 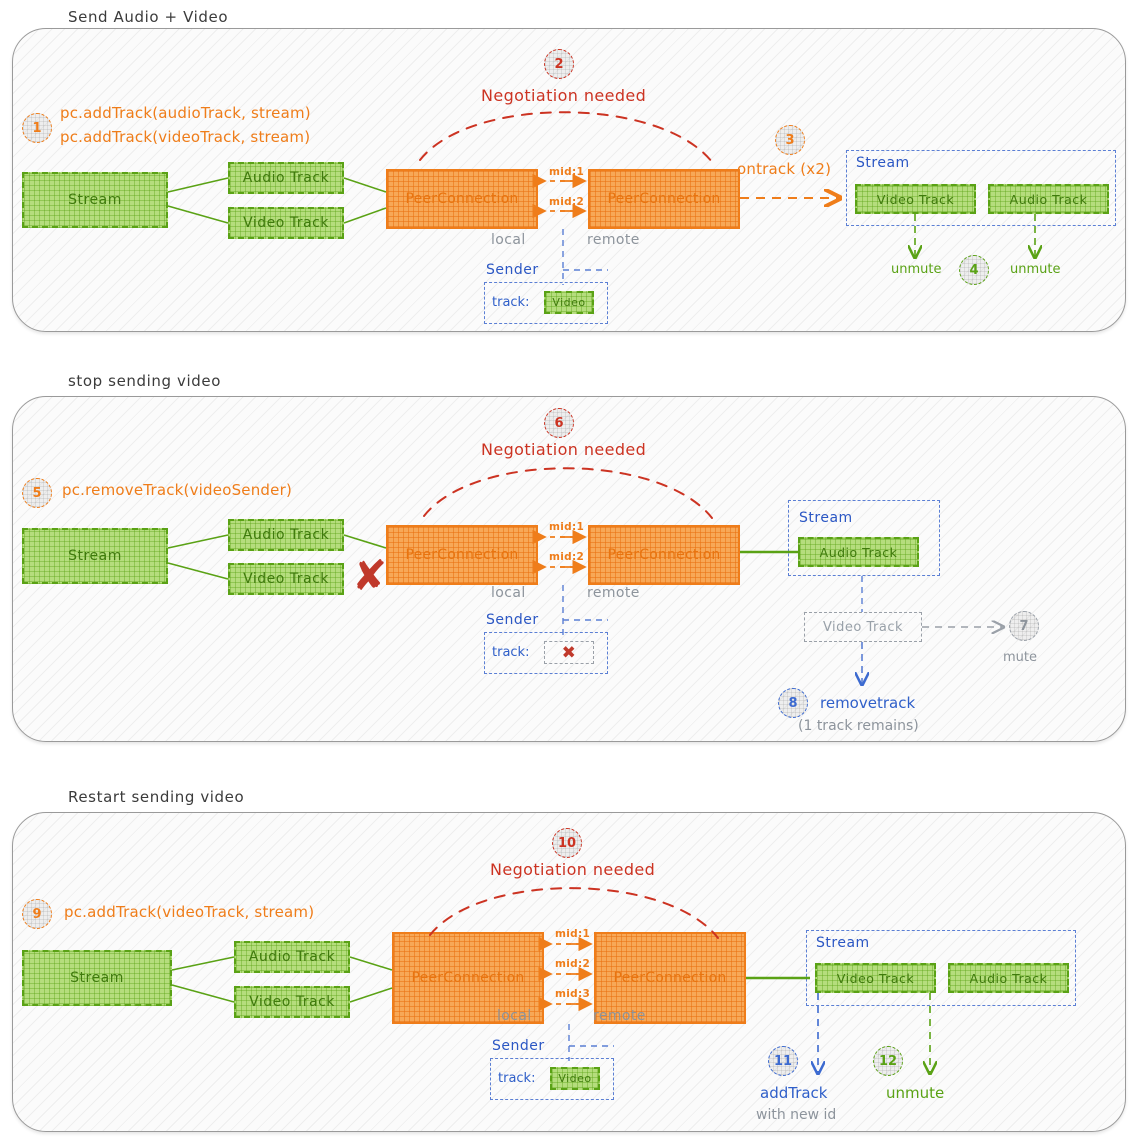 What do you see at coordinates (613, 240) in the screenshot?
I see `panel-1-remote-label: remote` at bounding box center [613, 240].